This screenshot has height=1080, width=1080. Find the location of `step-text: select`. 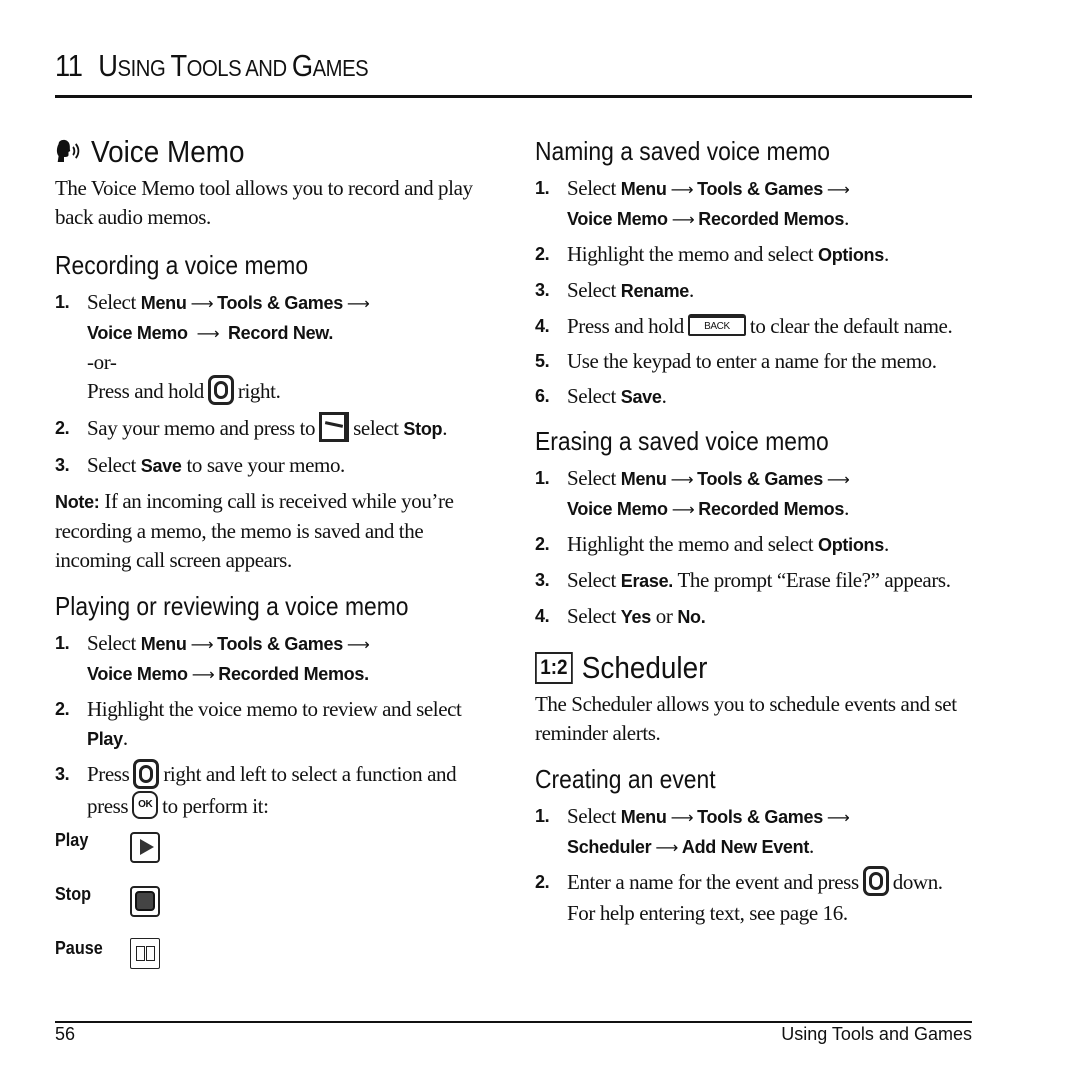

step-text: select is located at coordinates (378, 428).